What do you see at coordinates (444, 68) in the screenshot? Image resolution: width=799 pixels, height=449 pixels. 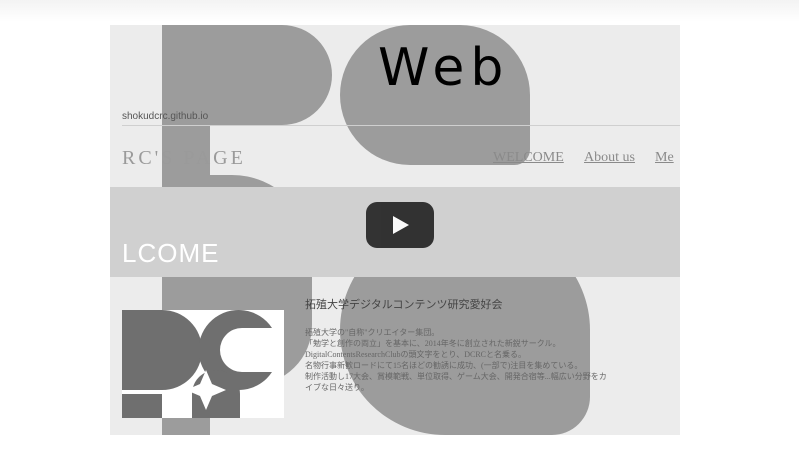 I see `video-title: Web` at bounding box center [444, 68].